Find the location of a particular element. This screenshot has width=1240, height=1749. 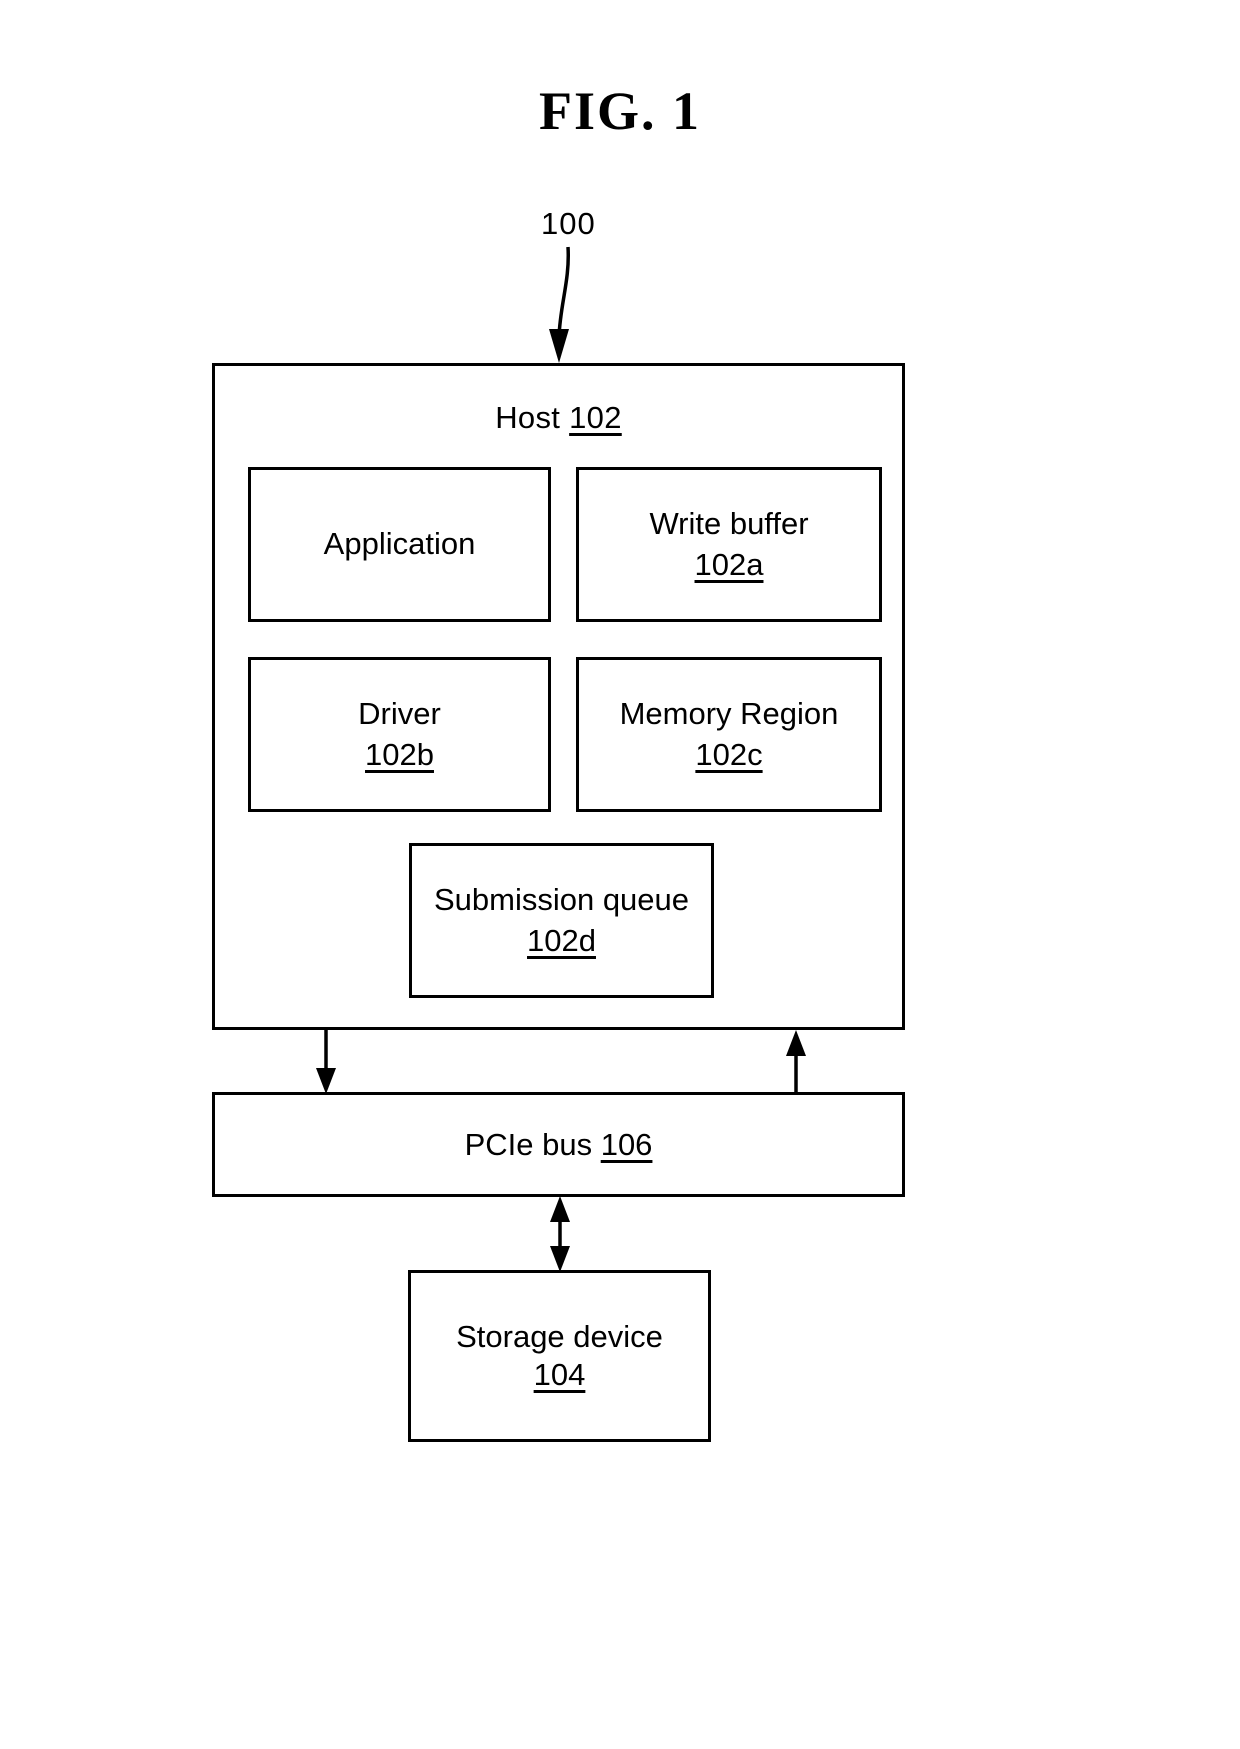

storage-device-reference: 104 is located at coordinates (559, 1374).